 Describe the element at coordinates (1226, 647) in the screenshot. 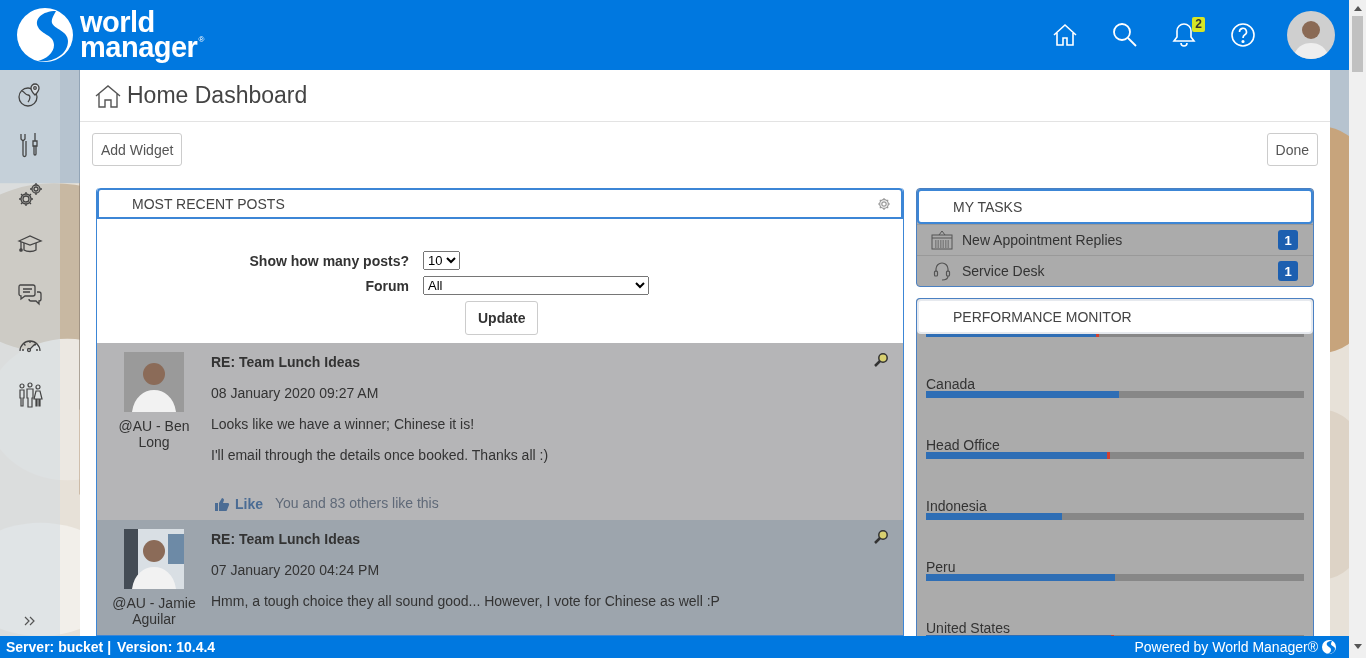

I see `powered-by-text: Powered by World Manager®` at that location.